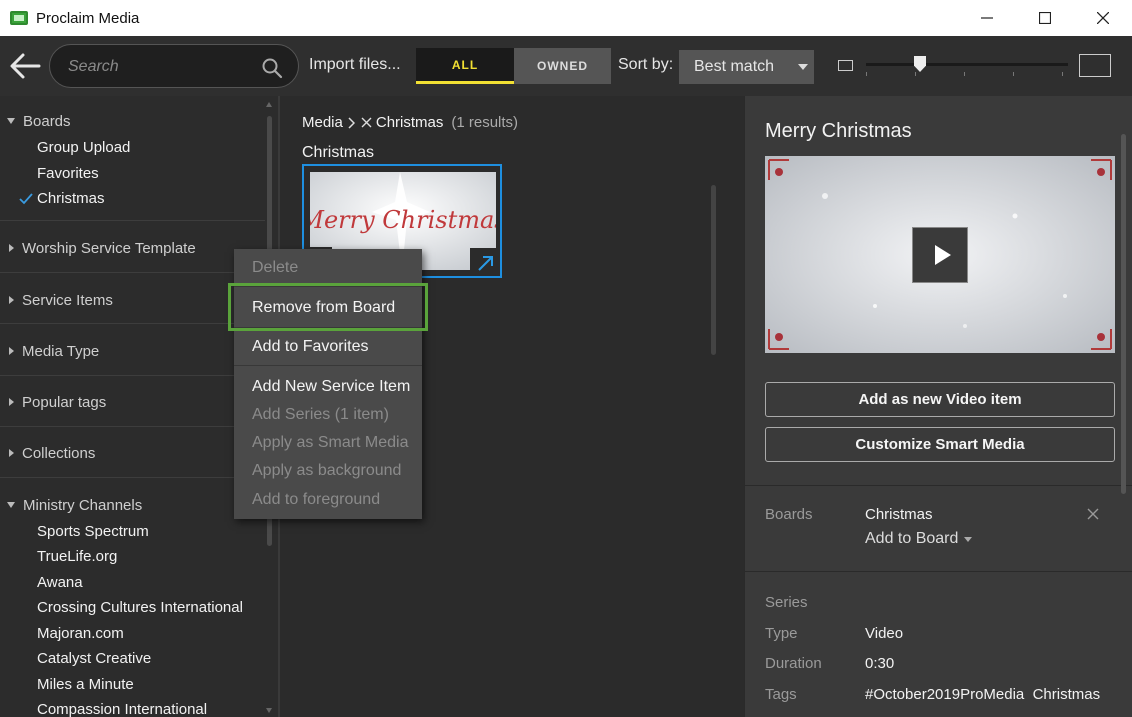 The height and width of the screenshot is (717, 1132). I want to click on open-external-icon, so click(485, 262).